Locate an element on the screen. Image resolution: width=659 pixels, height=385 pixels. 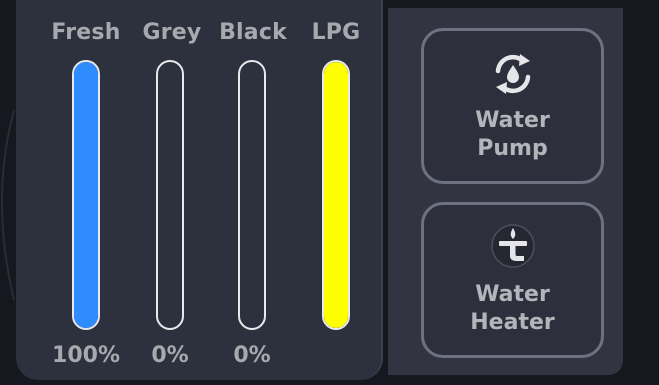
tank-label-lpg: LPG is located at coordinates (336, 32).